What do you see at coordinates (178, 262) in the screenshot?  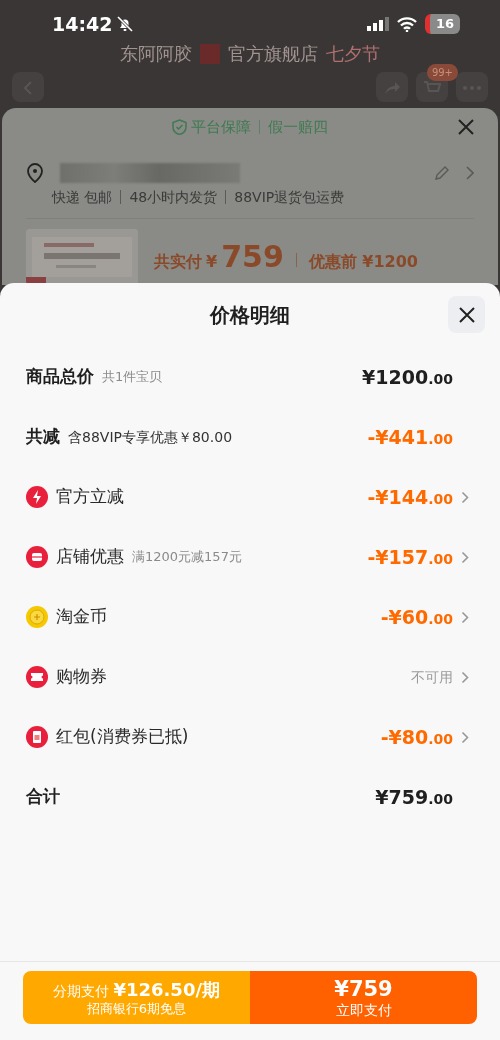 I see `paid-label: 共实付` at bounding box center [178, 262].